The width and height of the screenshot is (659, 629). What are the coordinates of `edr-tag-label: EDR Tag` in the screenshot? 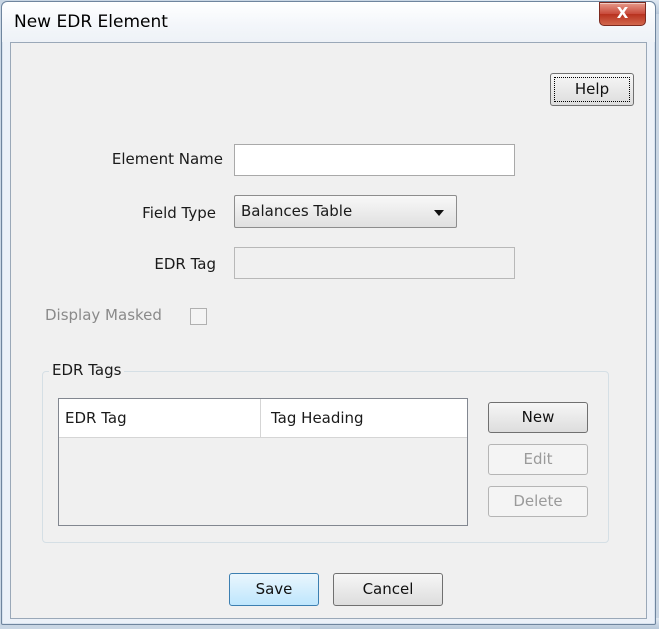 It's located at (185, 264).